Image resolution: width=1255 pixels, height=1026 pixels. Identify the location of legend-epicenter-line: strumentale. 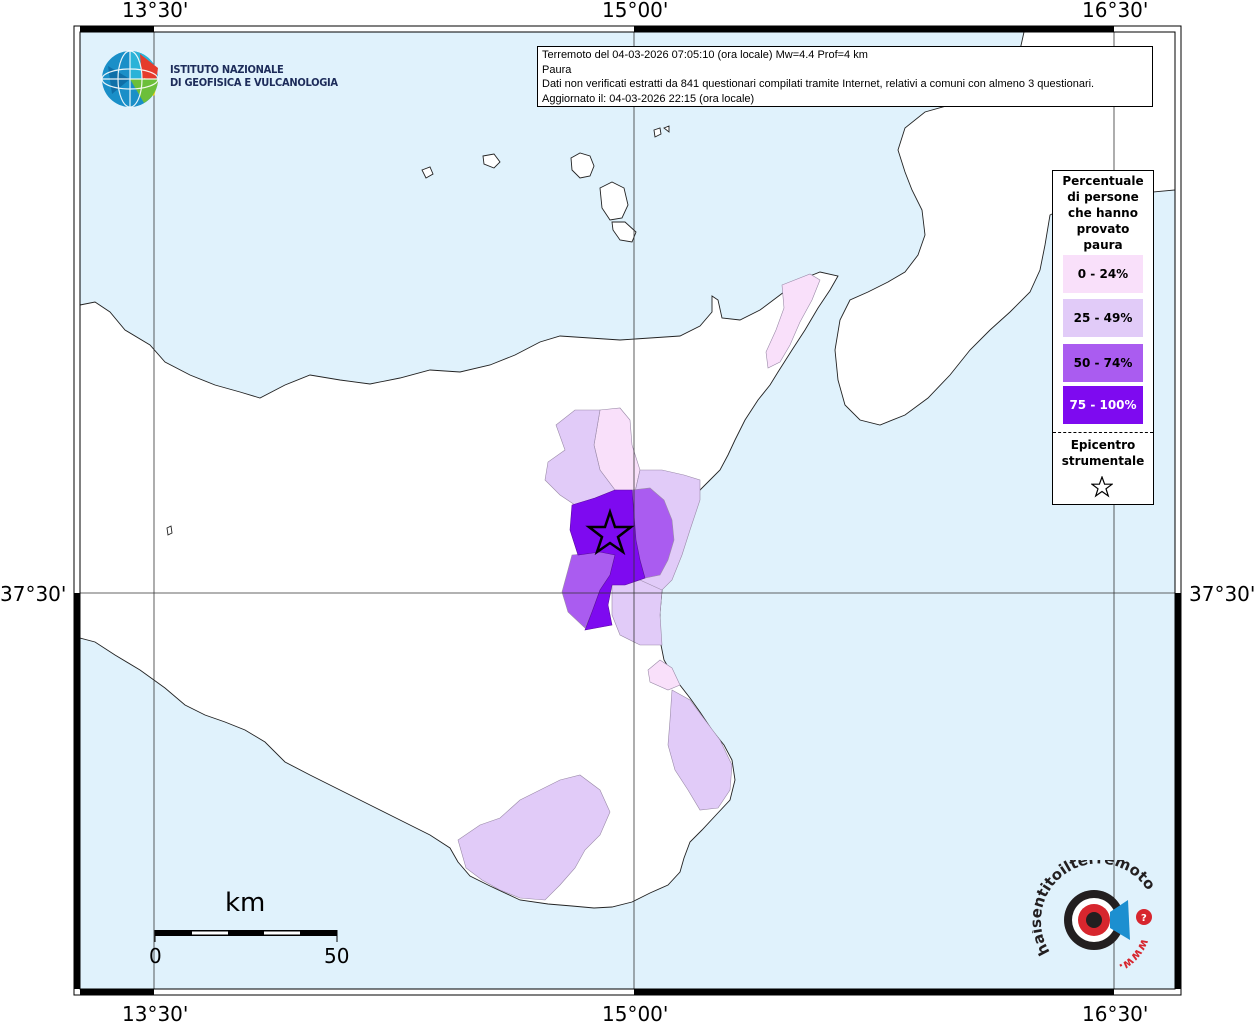
(1103, 461).